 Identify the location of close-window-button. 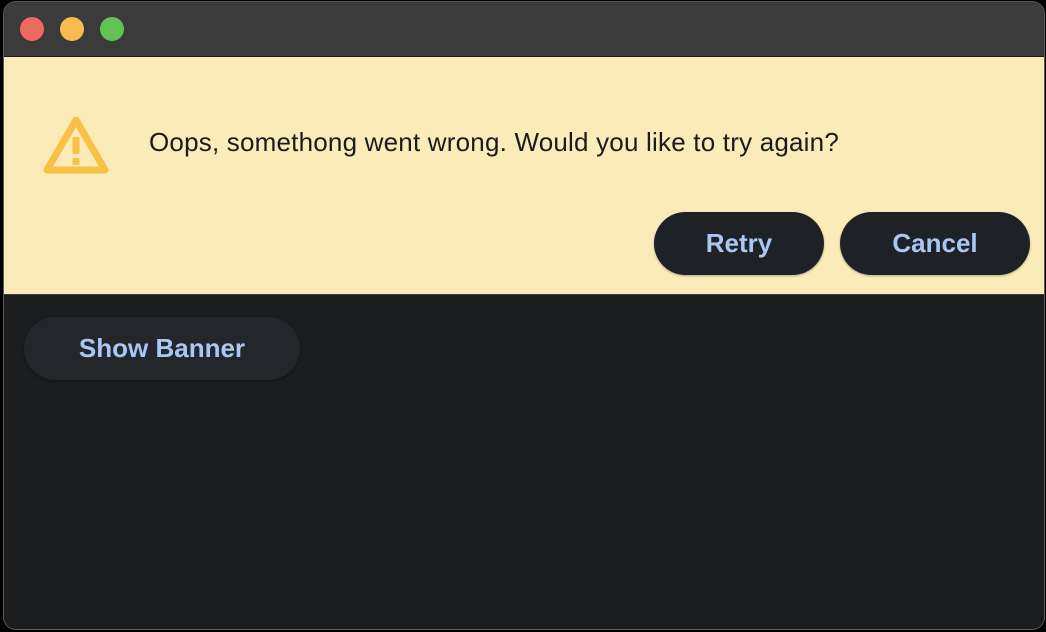
(32, 29).